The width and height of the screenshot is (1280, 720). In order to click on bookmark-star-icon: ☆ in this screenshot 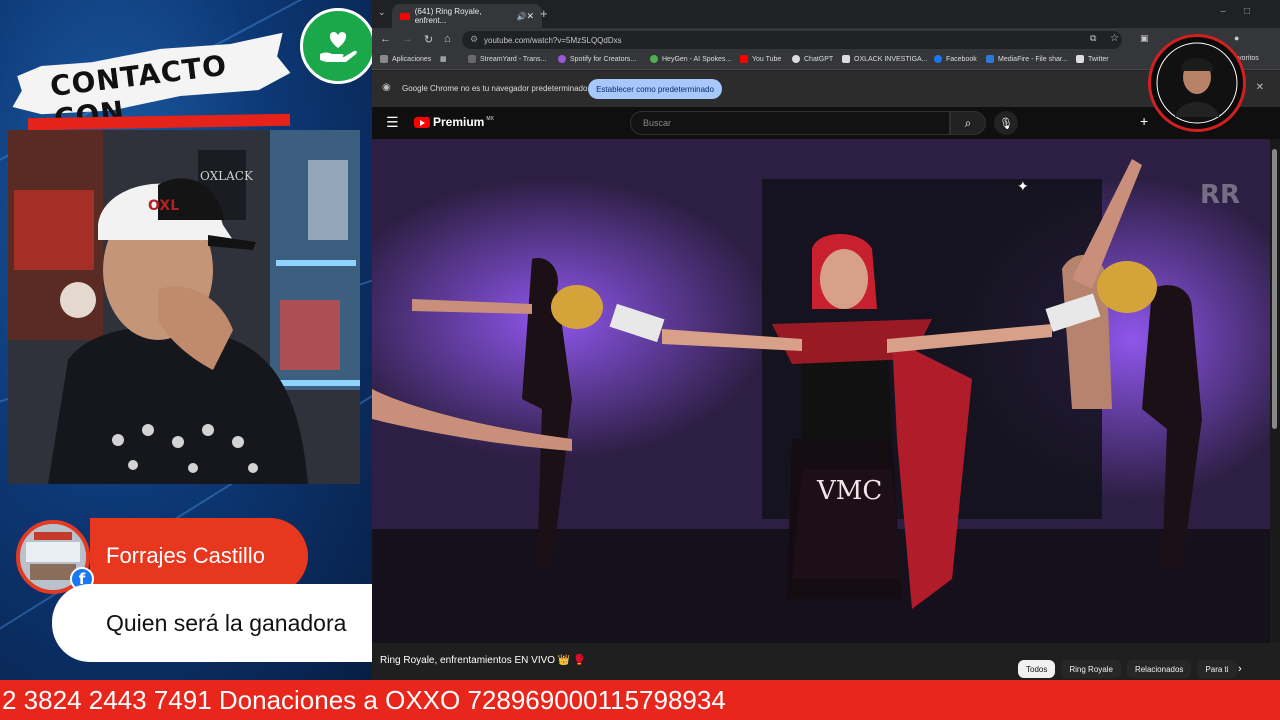, I will do `click(1114, 38)`.